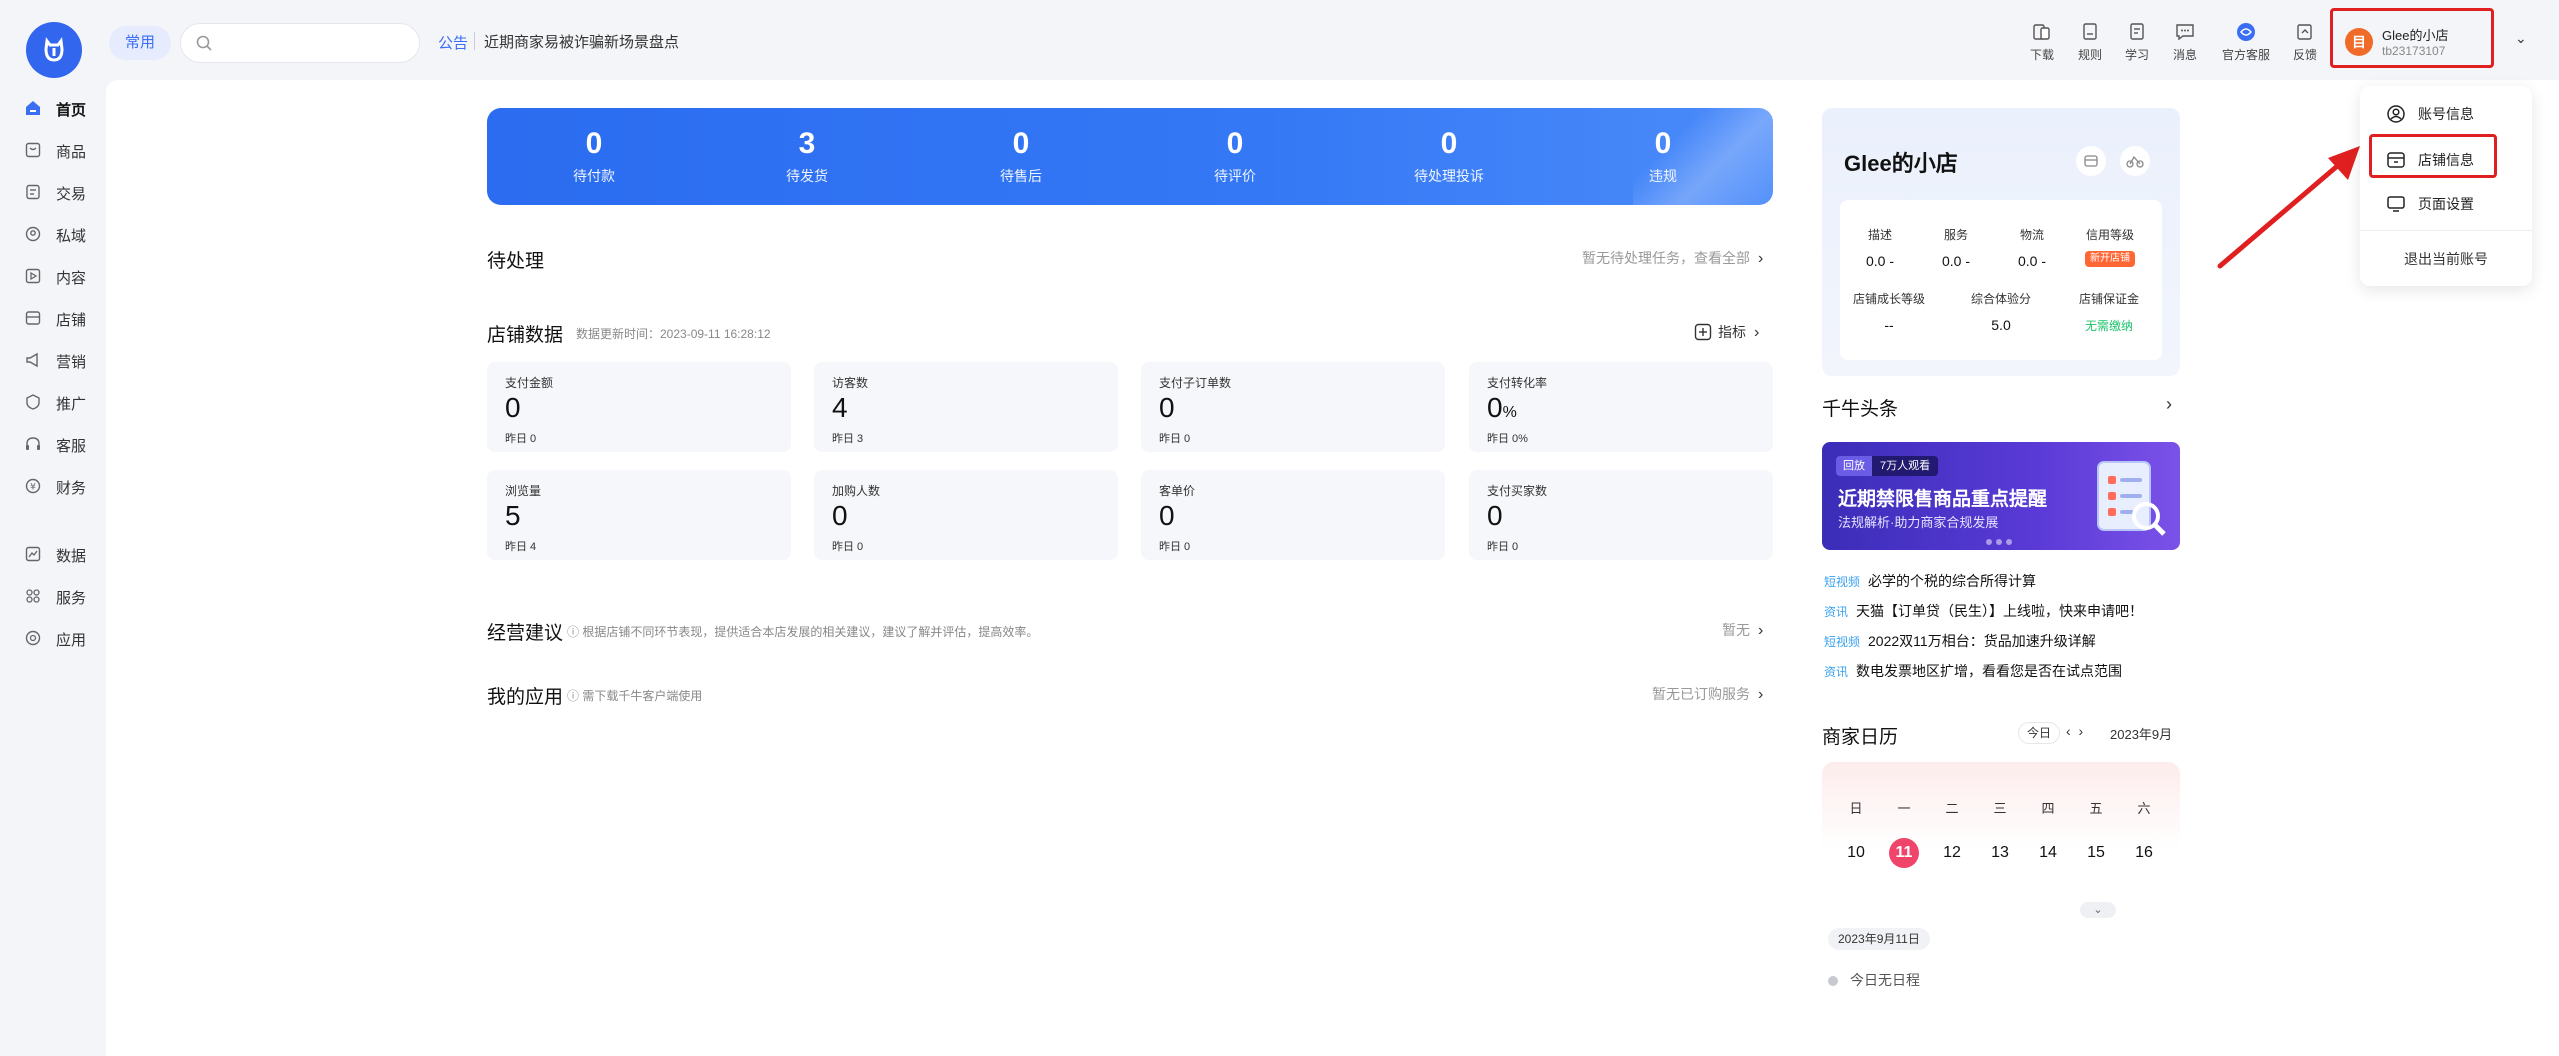 The width and height of the screenshot is (2559, 1056). I want to click on sidebar-item-trade: 交易, so click(64, 192).